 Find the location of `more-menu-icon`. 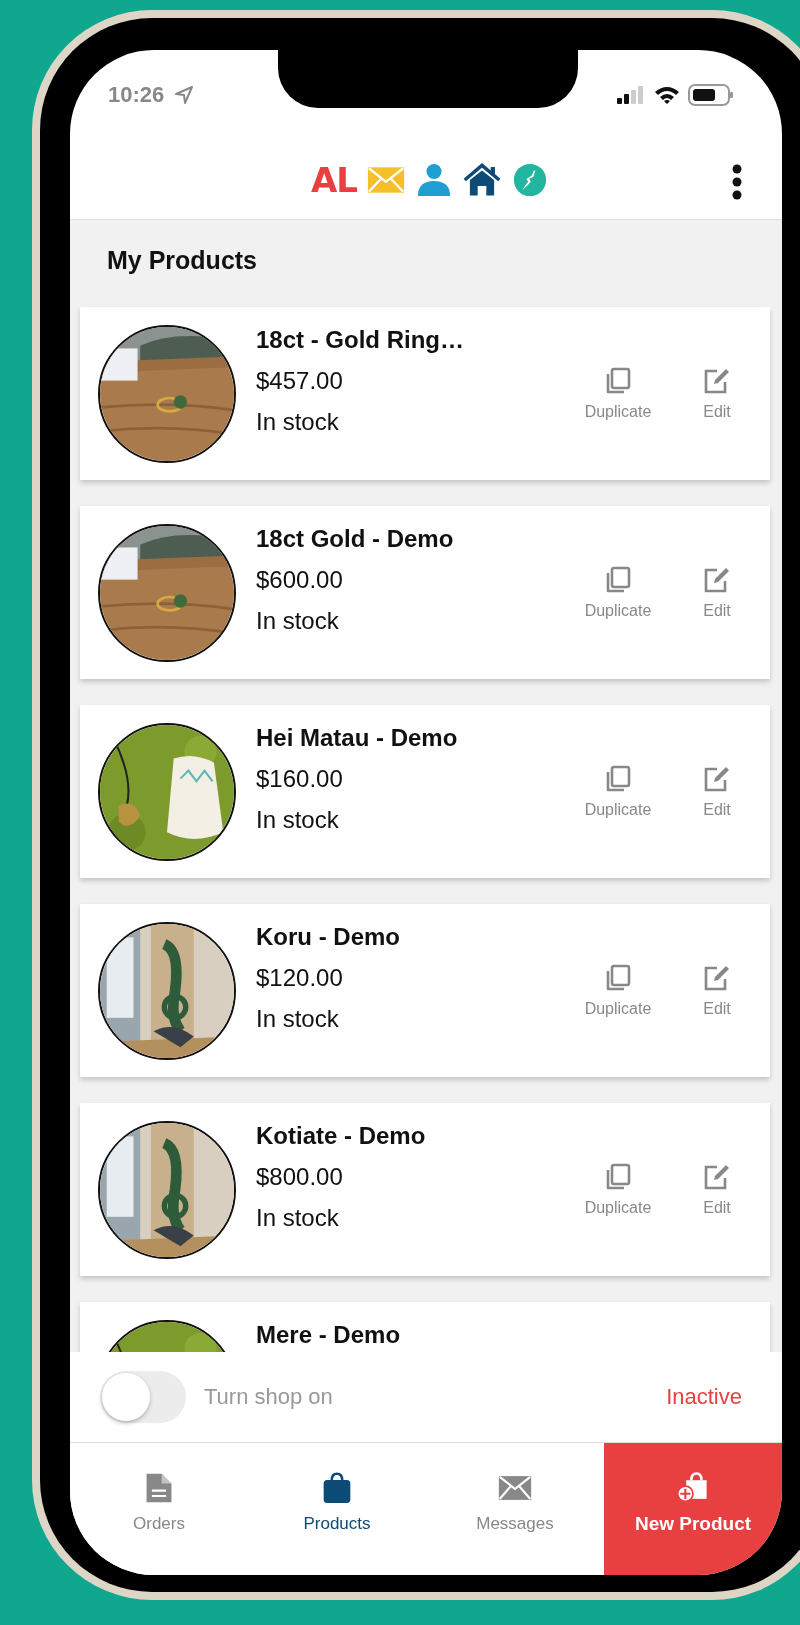

more-menu-icon is located at coordinates (737, 182).